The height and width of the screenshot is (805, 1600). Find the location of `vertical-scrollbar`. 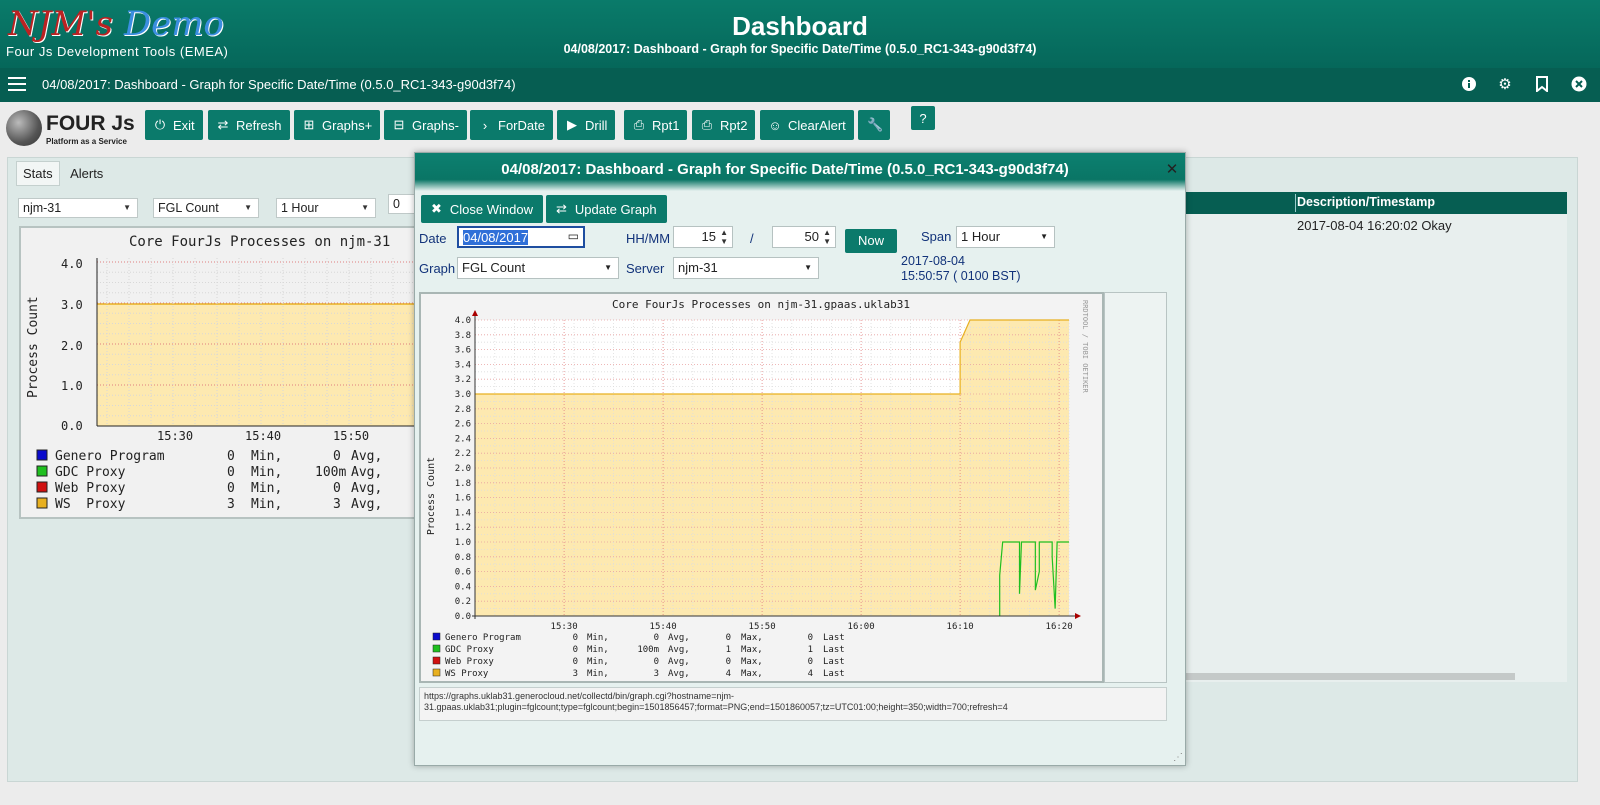

vertical-scrollbar is located at coordinates (1560, 438).